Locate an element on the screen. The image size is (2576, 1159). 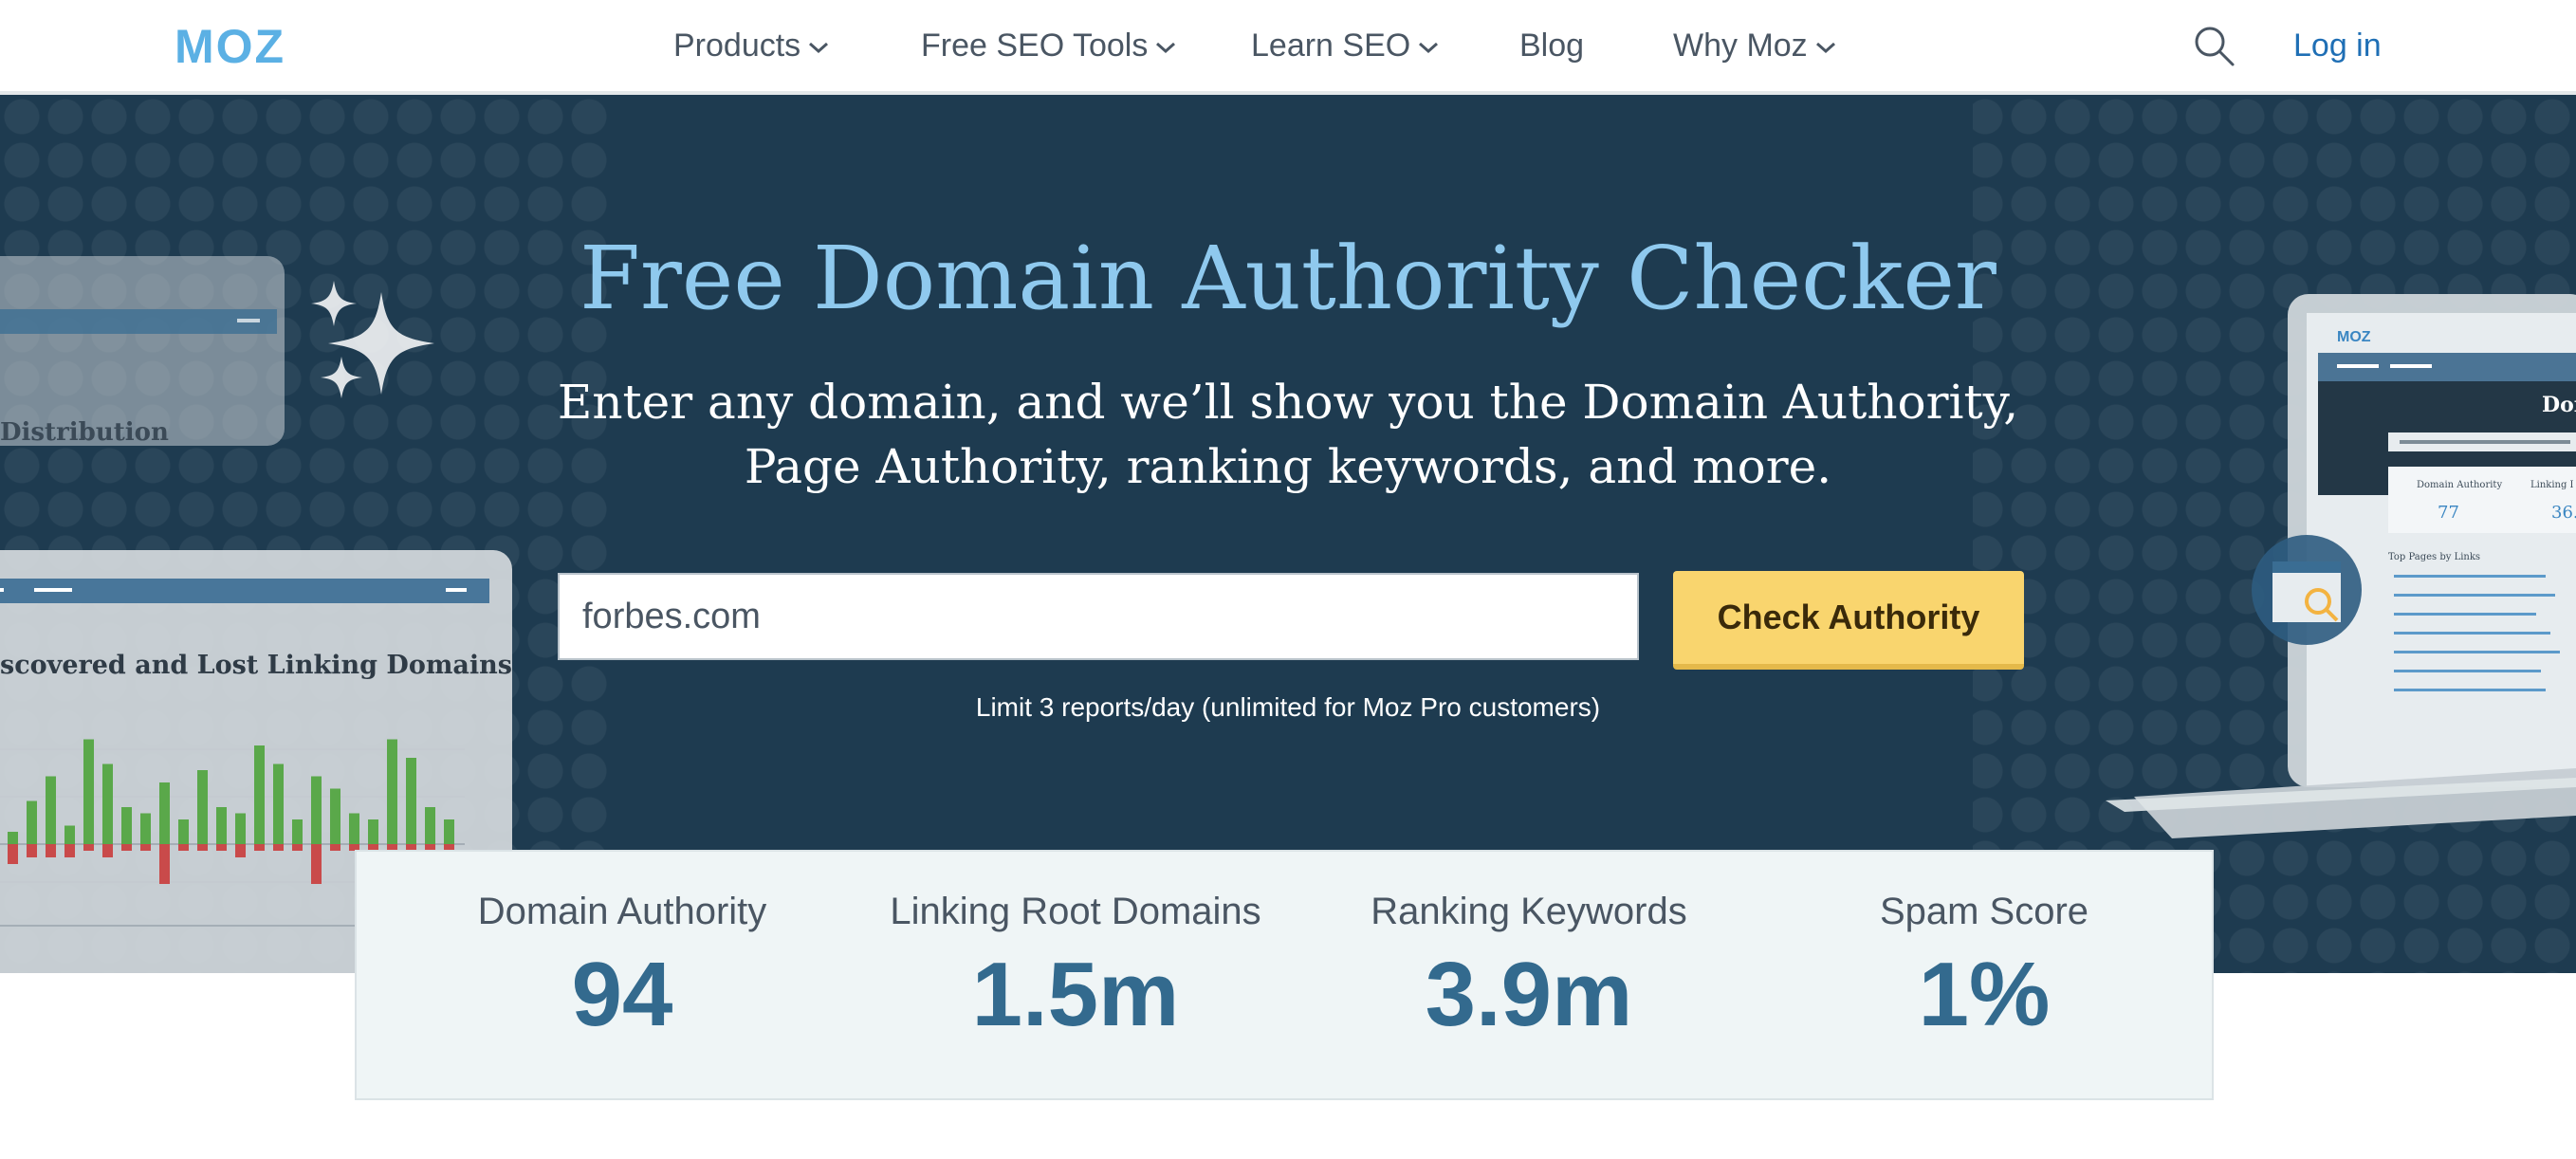
nav-label: Learn SEO is located at coordinates (1331, 46).